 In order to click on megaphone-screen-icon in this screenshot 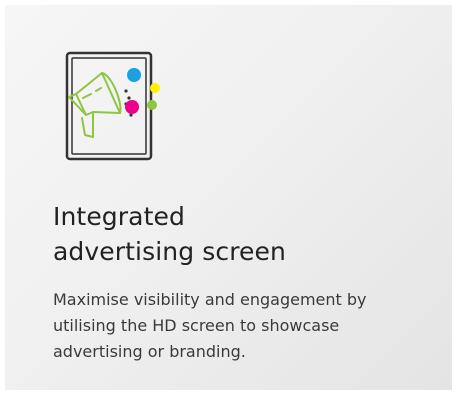, I will do `click(112, 106)`.